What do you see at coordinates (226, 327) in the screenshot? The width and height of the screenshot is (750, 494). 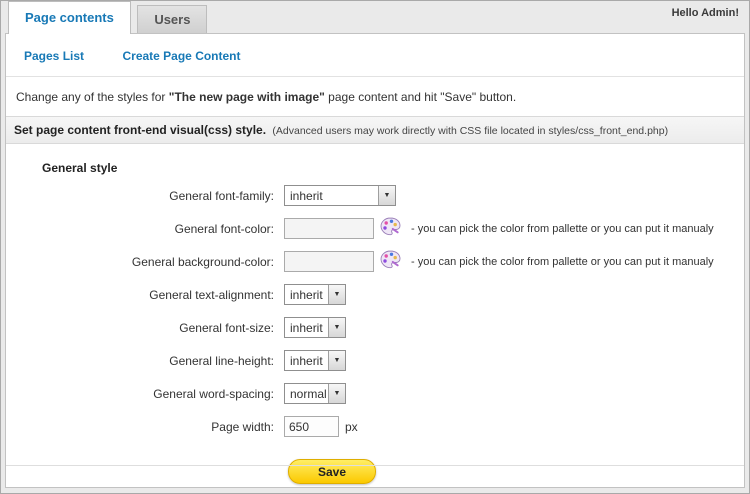 I see `font-size-label: General font-size:` at bounding box center [226, 327].